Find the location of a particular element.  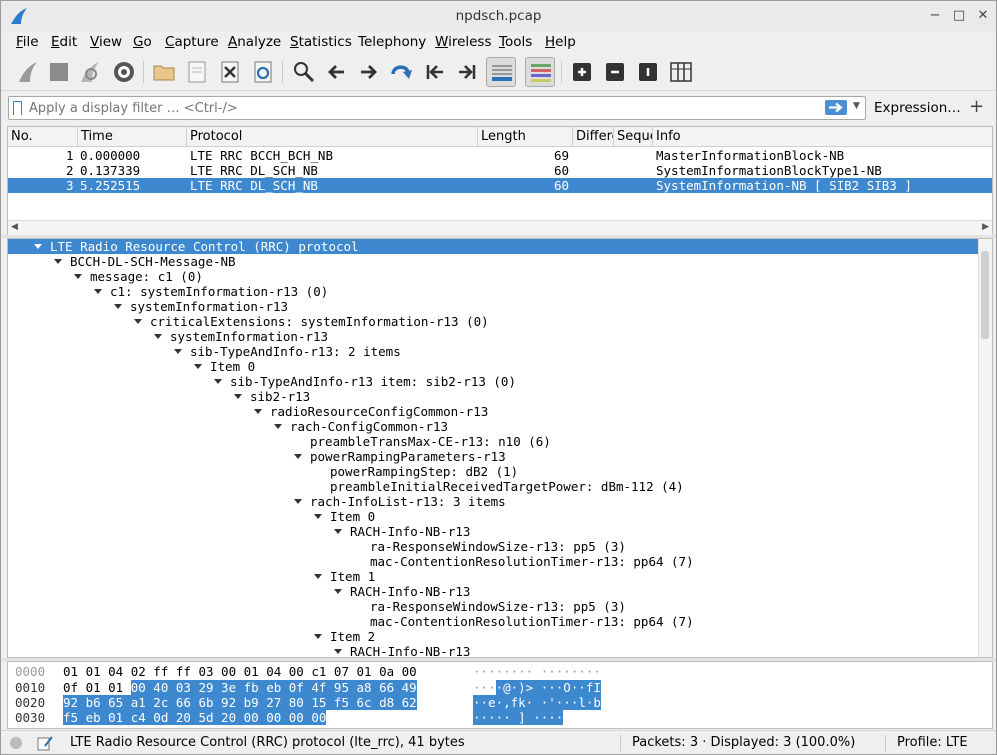

zoom-out-icon is located at coordinates (615, 72).